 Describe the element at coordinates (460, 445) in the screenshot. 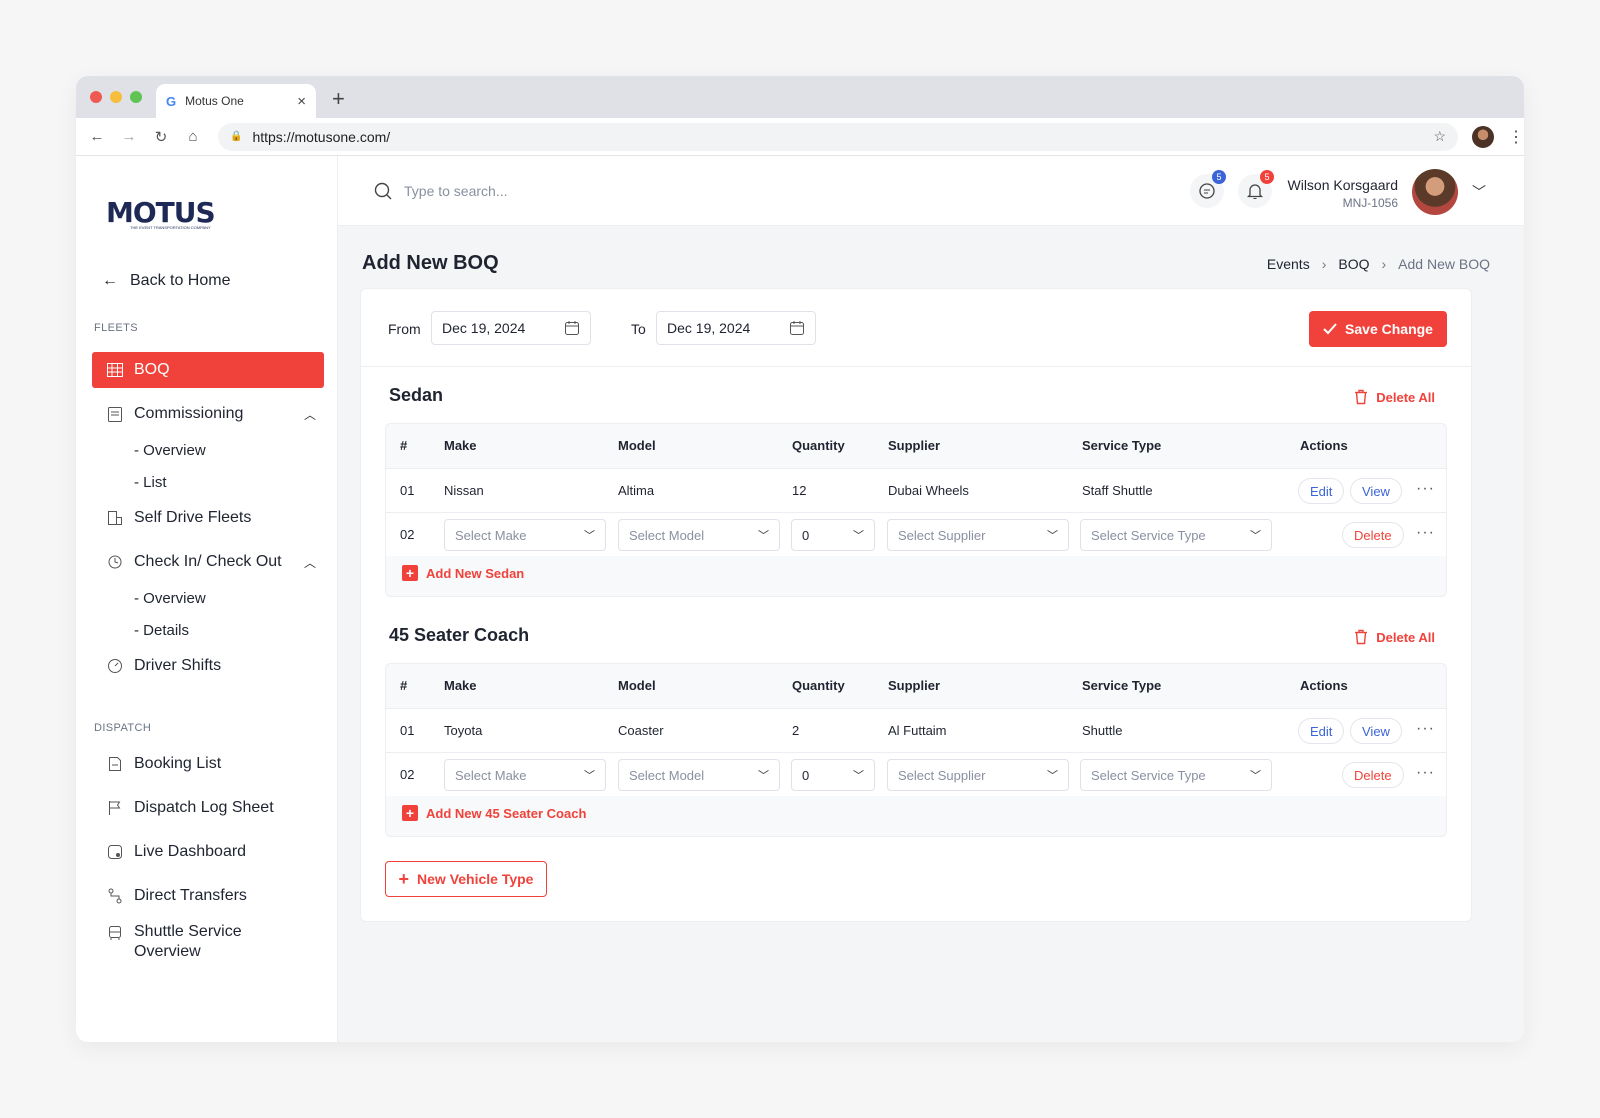

I see `col-header-make: Make` at that location.